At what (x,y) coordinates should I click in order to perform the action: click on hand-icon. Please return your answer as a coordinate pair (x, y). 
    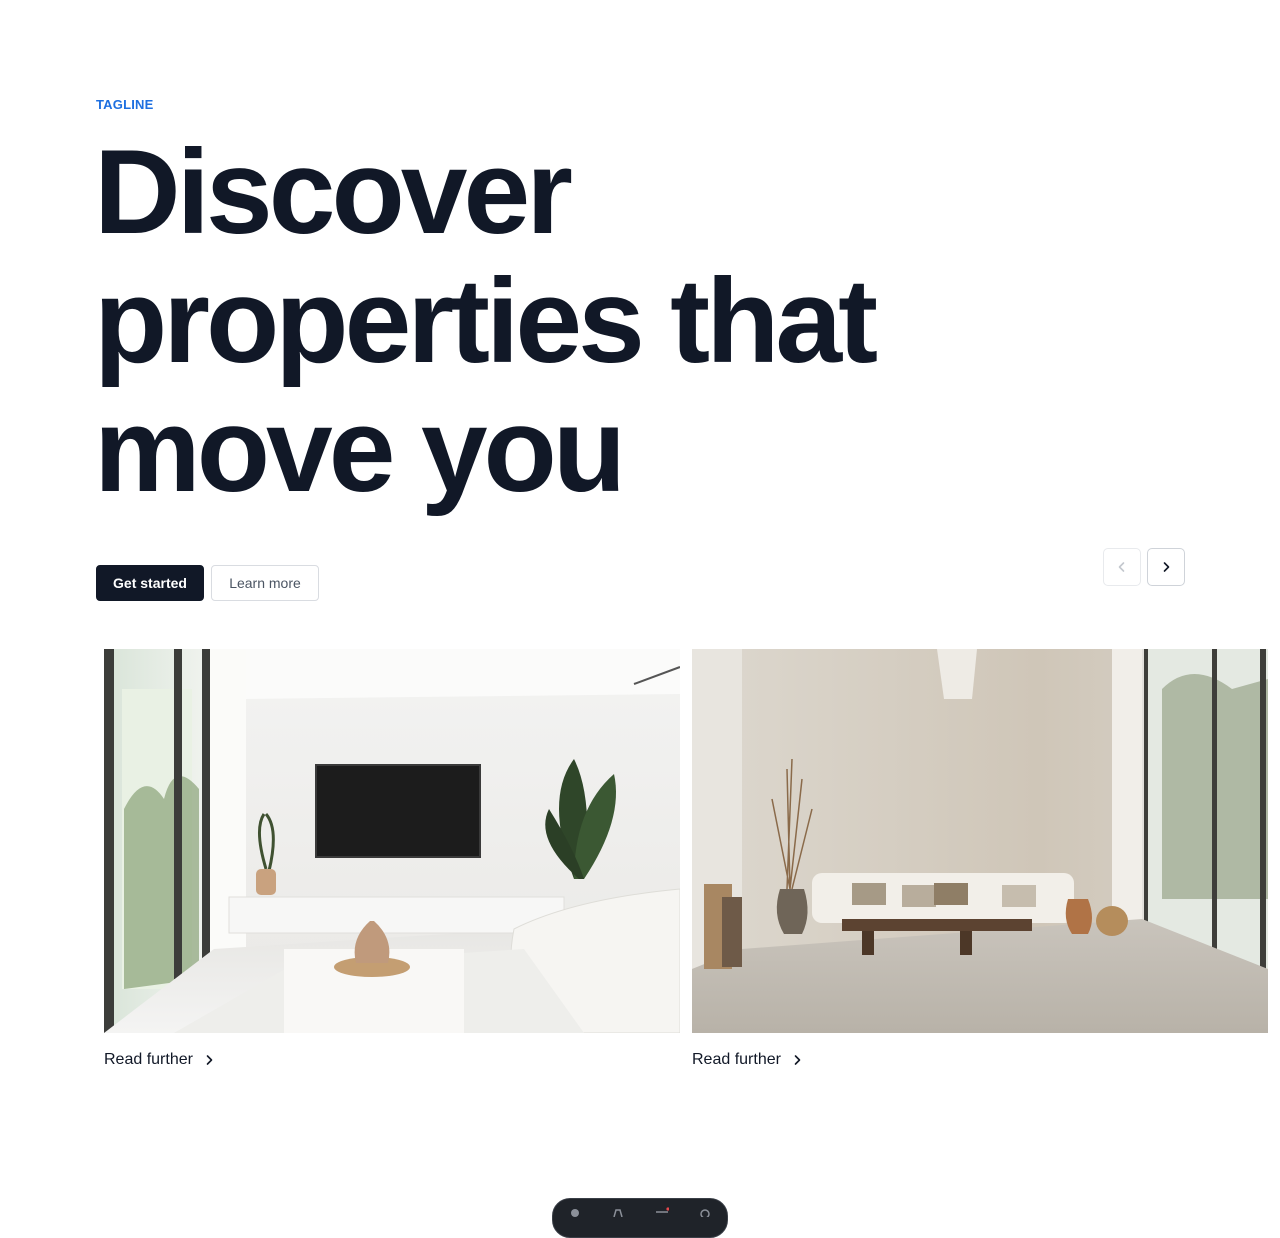
    Looking at the image, I should click on (618, 1212).